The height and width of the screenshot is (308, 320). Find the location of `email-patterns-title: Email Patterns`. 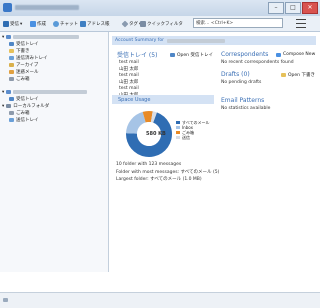

email-patterns-title: Email Patterns is located at coordinates (243, 100).